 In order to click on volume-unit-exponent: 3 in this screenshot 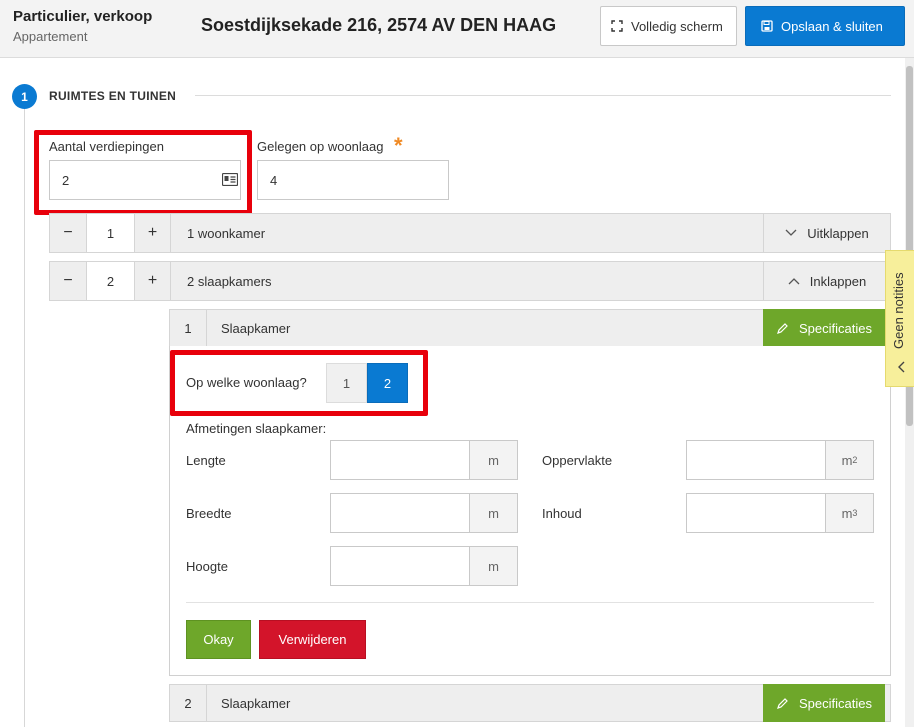, I will do `click(855, 513)`.